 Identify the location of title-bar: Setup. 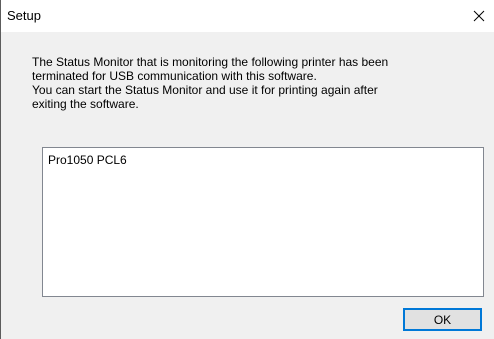
(247, 16).